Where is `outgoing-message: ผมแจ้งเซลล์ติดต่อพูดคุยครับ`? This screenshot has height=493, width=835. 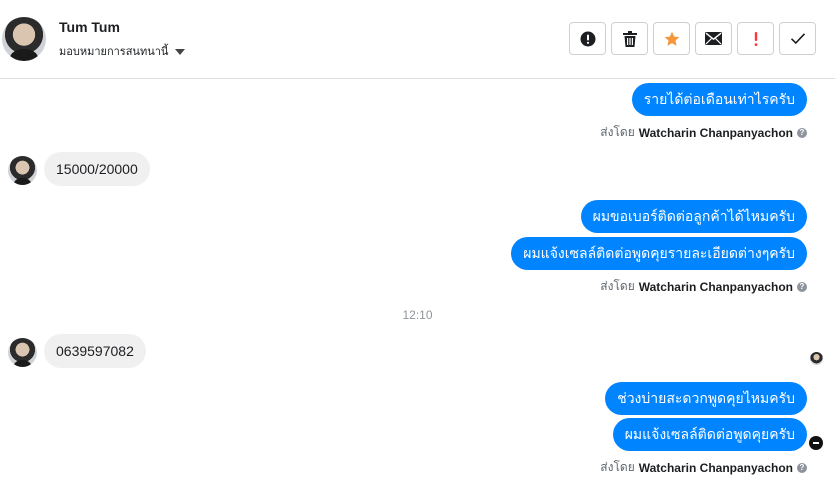
outgoing-message: ผมแจ้งเซลล์ติดต่อพูดคุยครับ is located at coordinates (709, 434).